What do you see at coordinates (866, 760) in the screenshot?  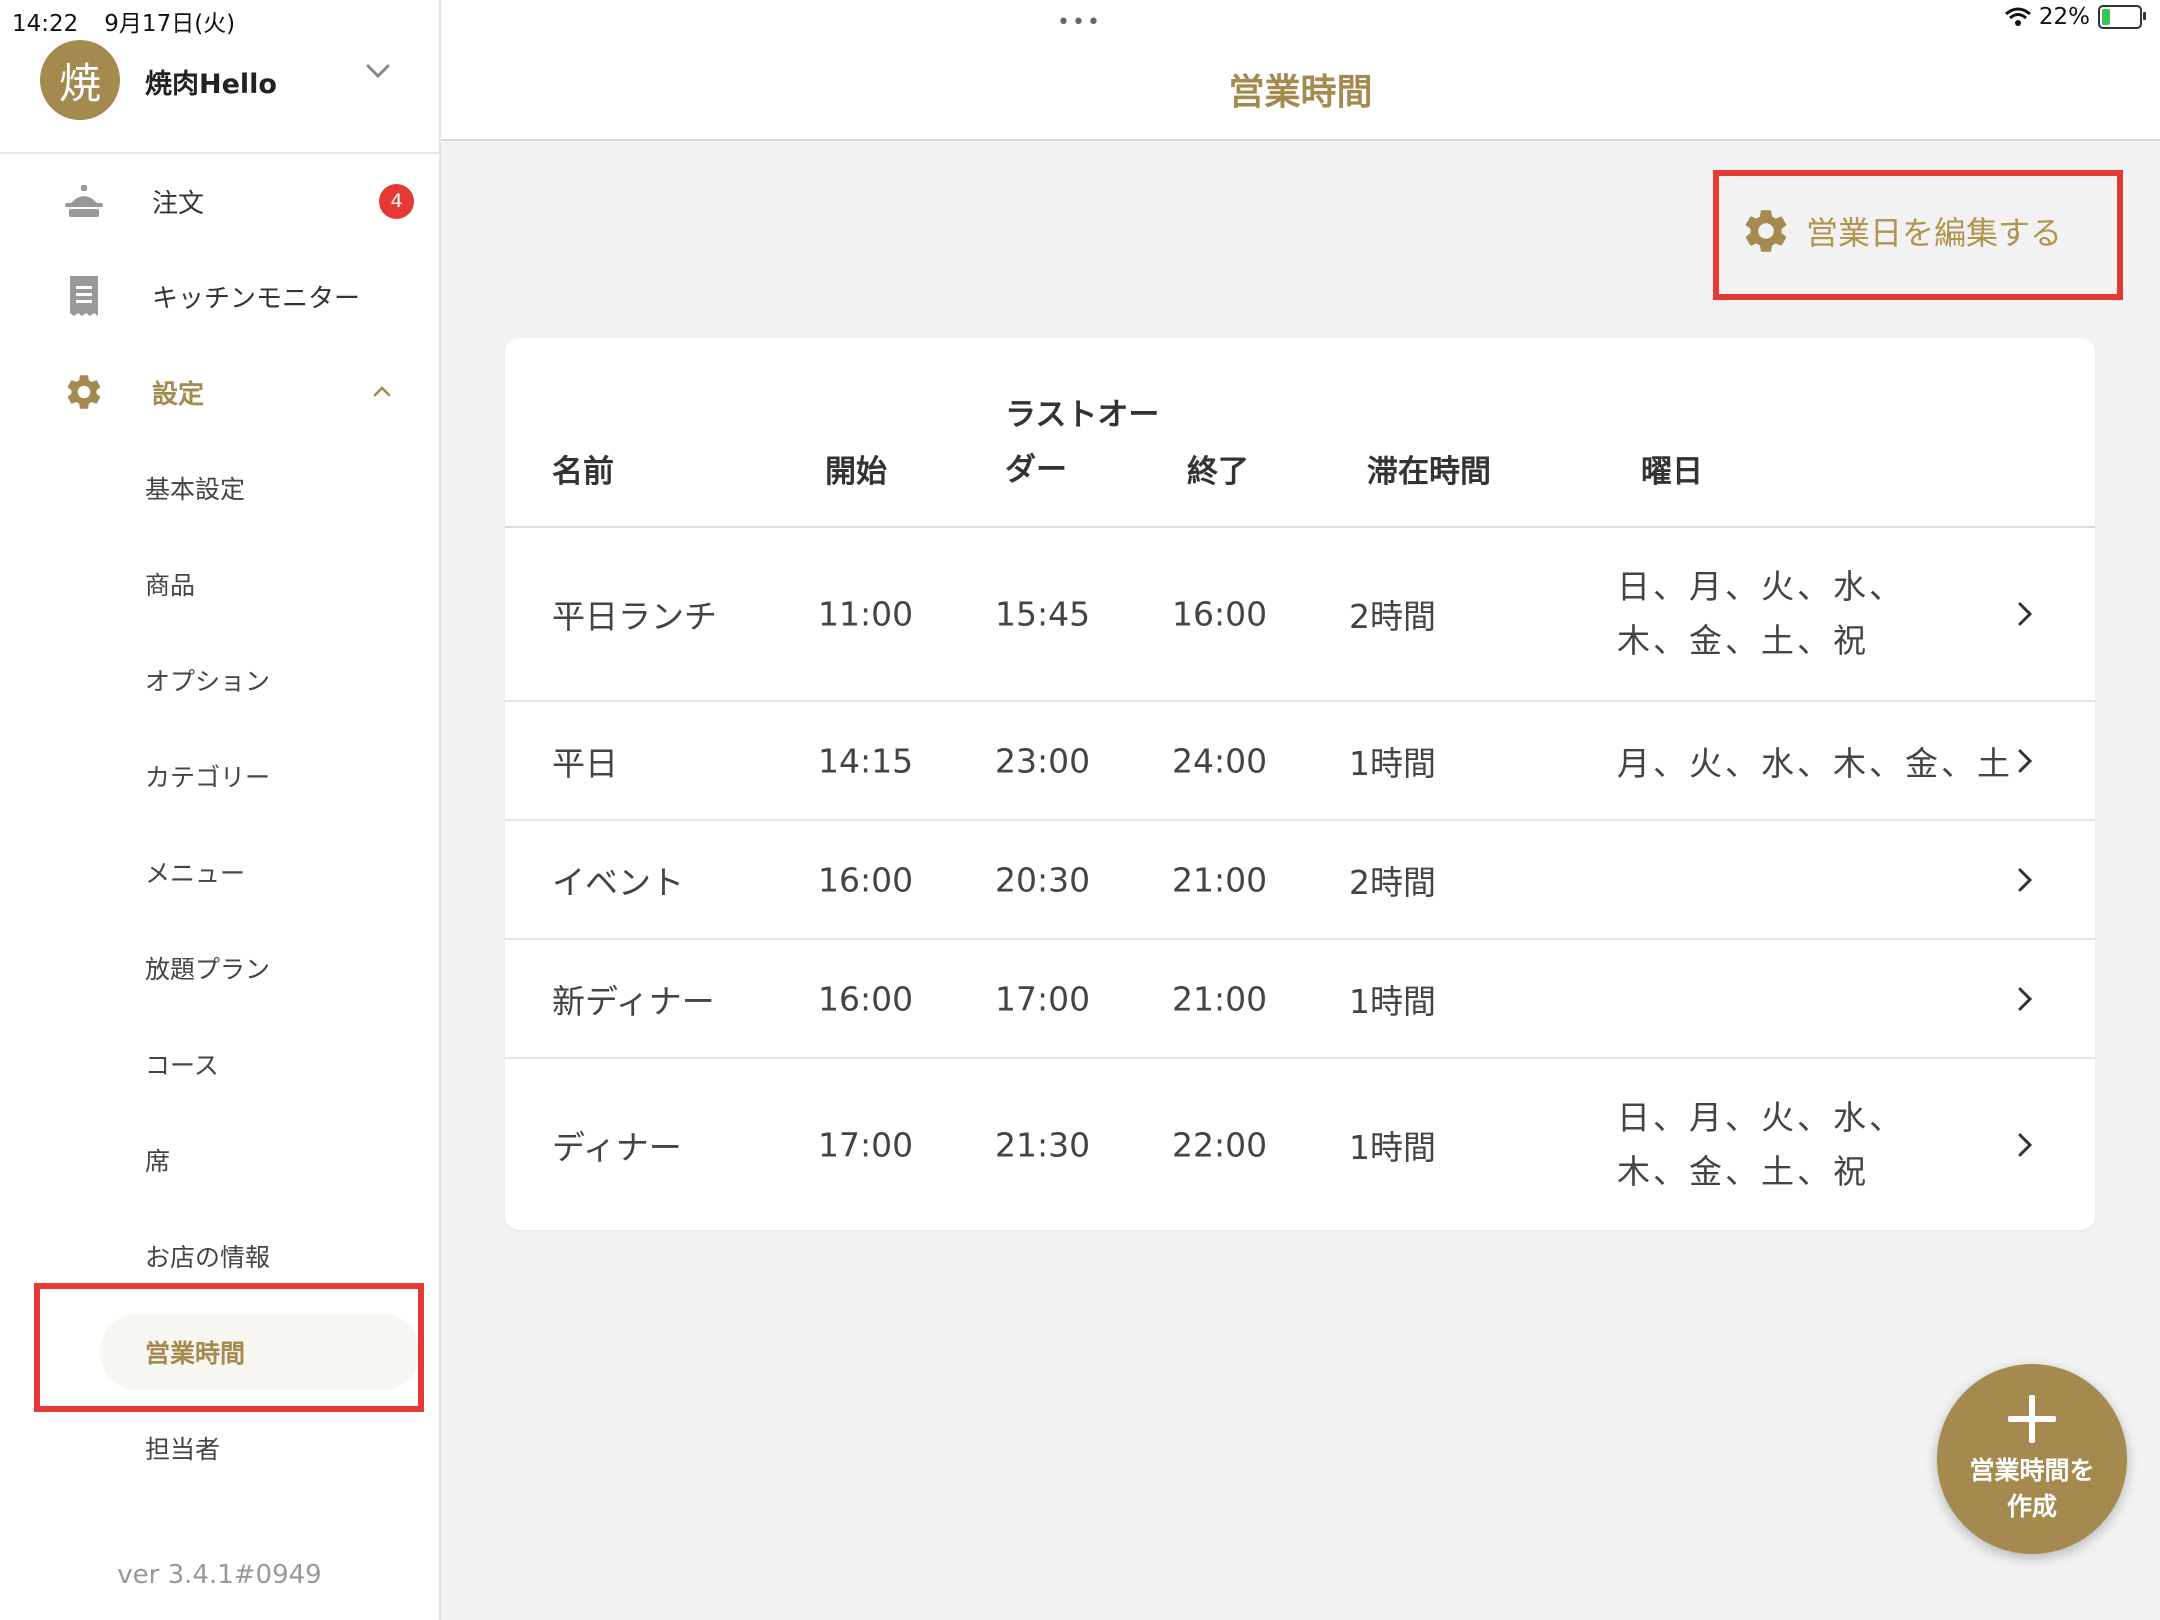 I see `cell-start: 14:15` at bounding box center [866, 760].